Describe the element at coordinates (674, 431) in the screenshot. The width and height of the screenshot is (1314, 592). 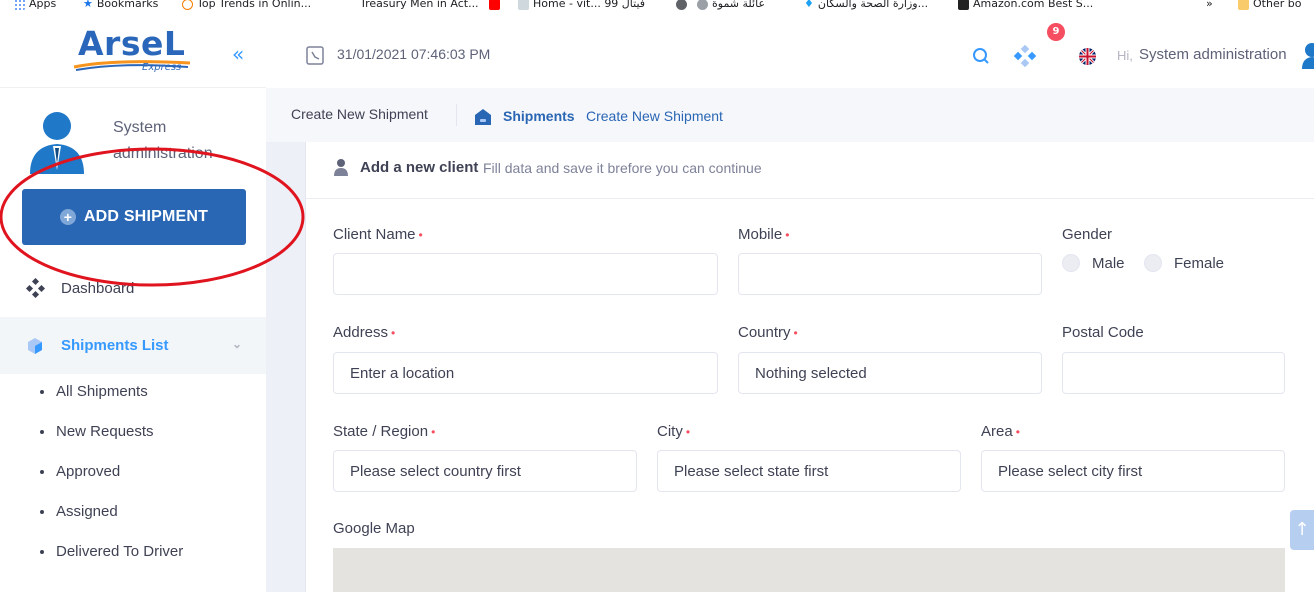
I see `city-label: City •` at that location.